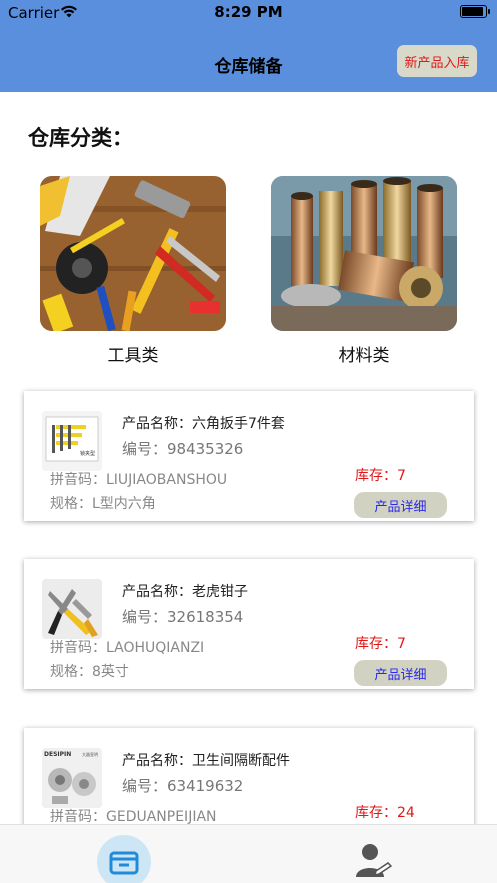 The width and height of the screenshot is (497, 883). What do you see at coordinates (475, 11) in the screenshot?
I see `battery-icon` at bounding box center [475, 11].